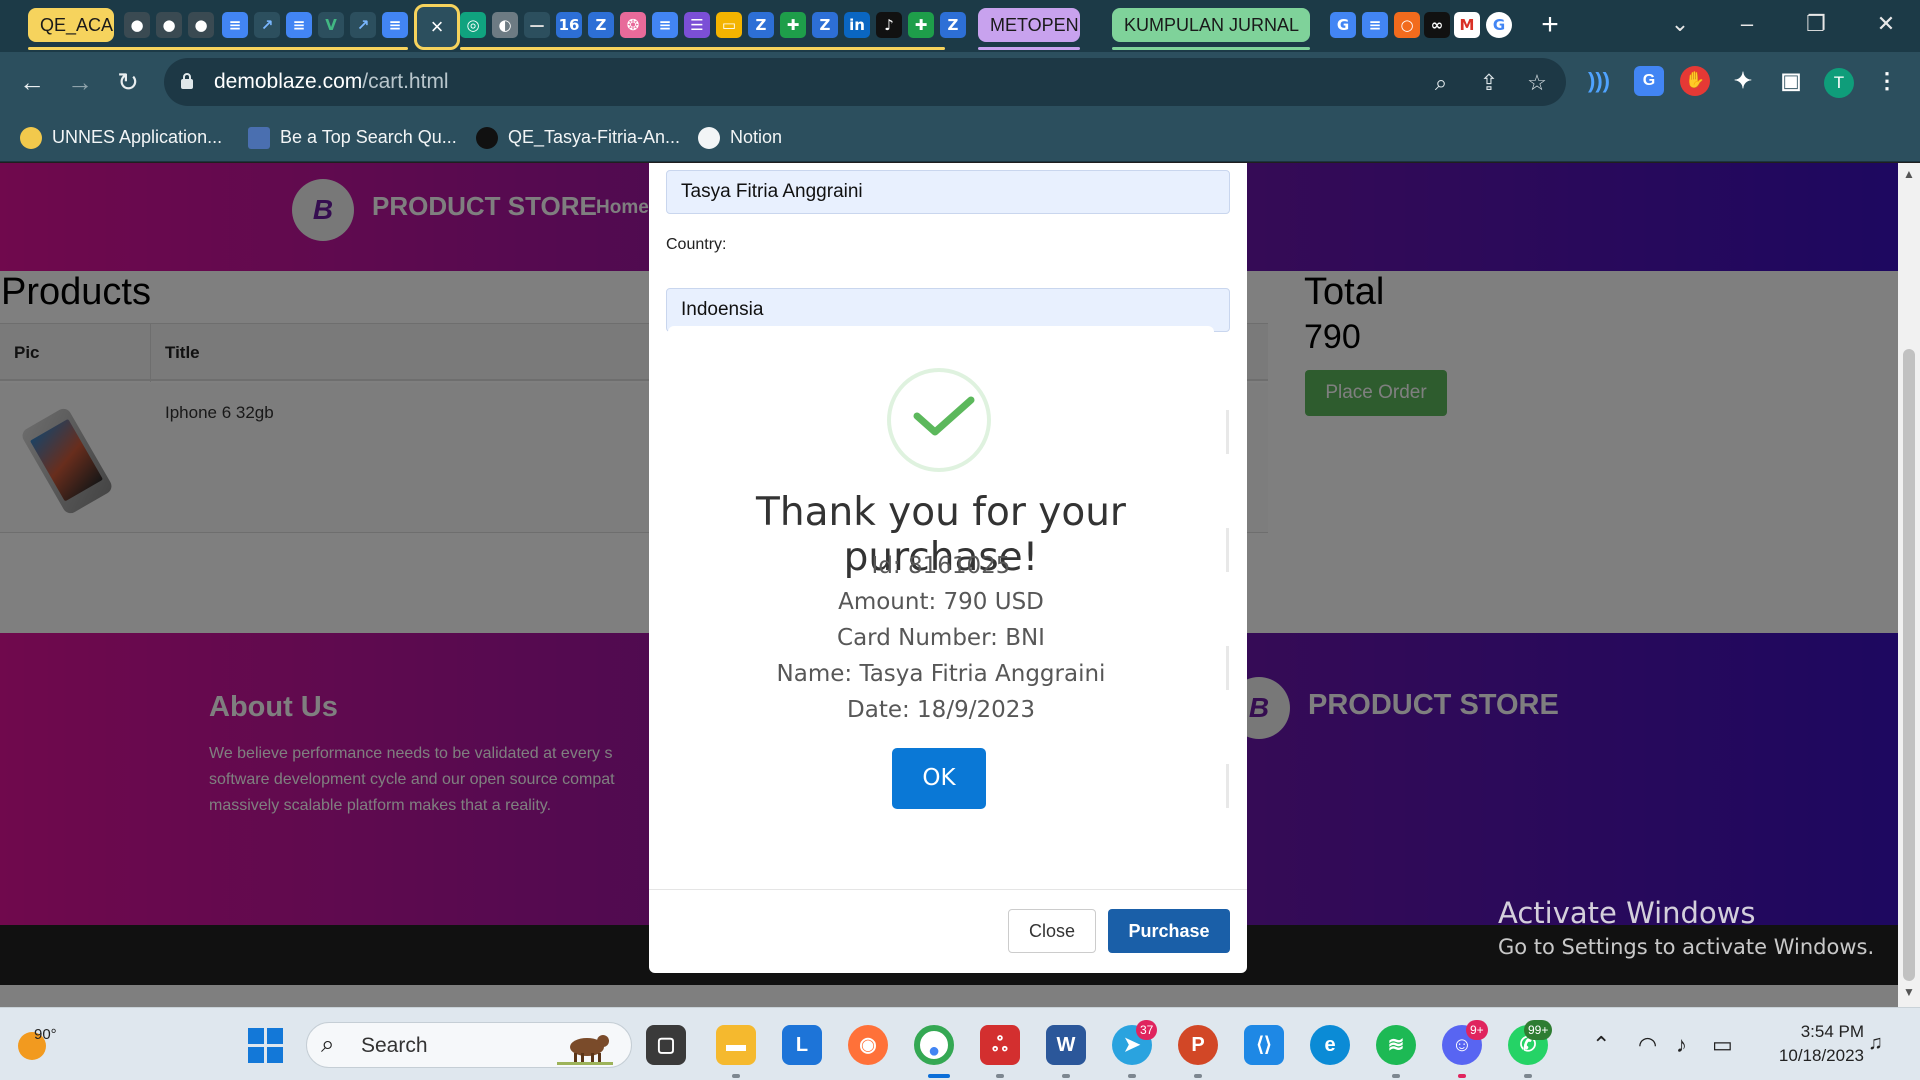 The image size is (1920, 1080). Describe the element at coordinates (473, 25) in the screenshot. I see `chatgpt-tab-icon: ◎` at that location.